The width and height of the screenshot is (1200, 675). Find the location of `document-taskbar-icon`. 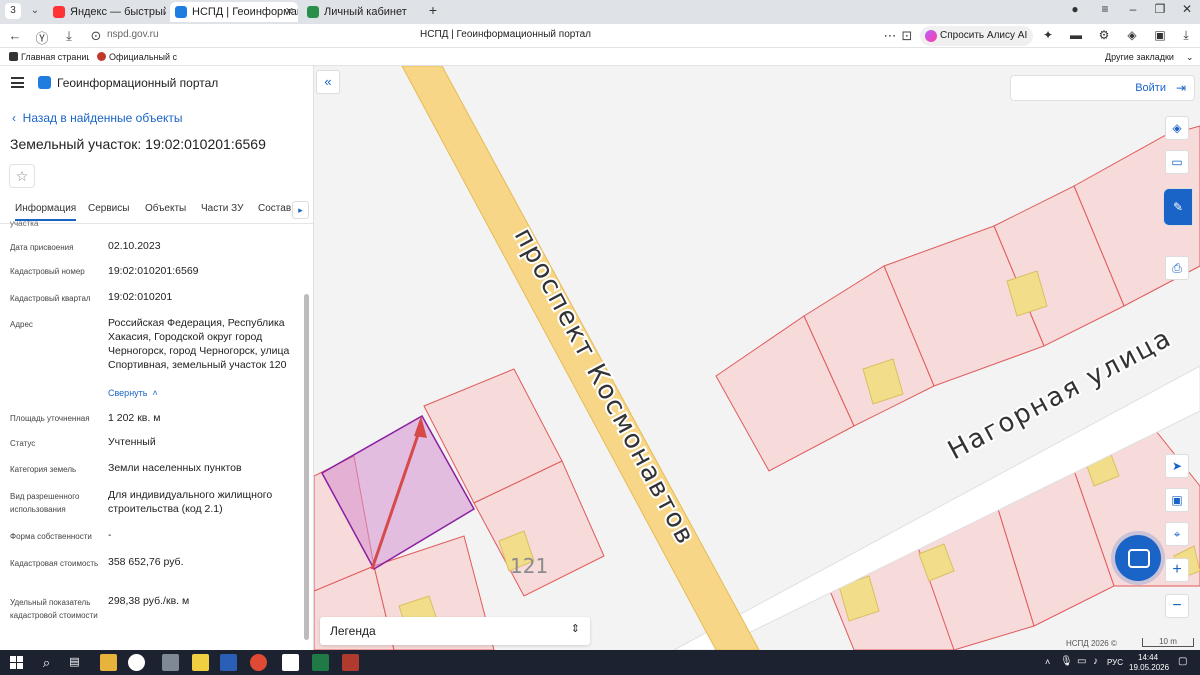

document-taskbar-icon is located at coordinates (290, 662).